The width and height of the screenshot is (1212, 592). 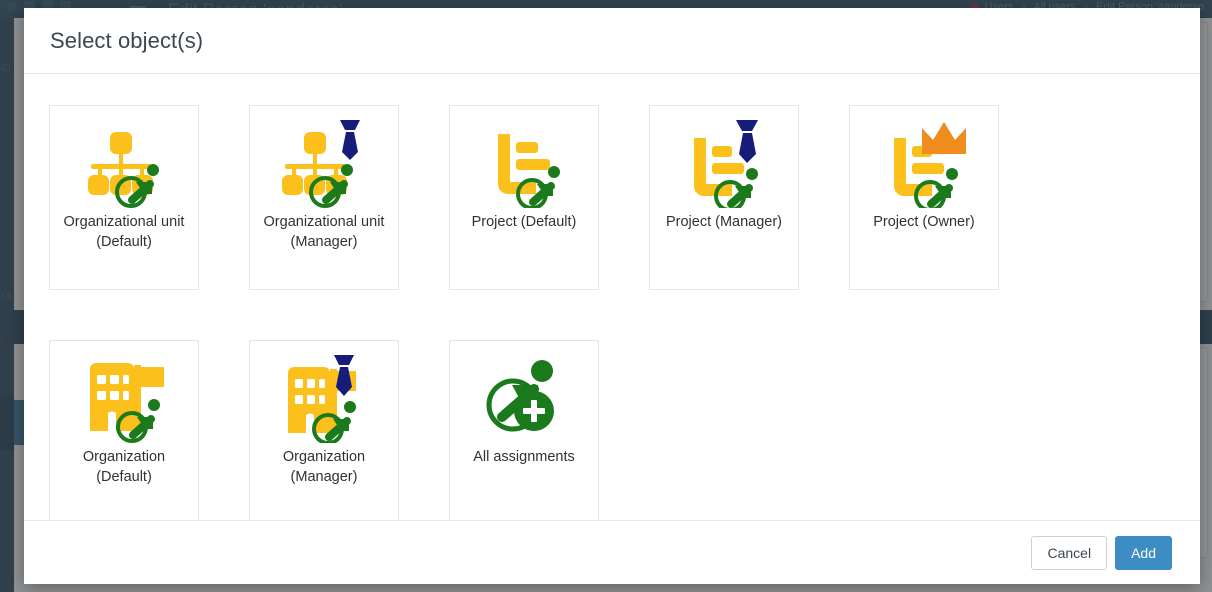 I want to click on object-card-label: Project (Owner), so click(x=924, y=222).